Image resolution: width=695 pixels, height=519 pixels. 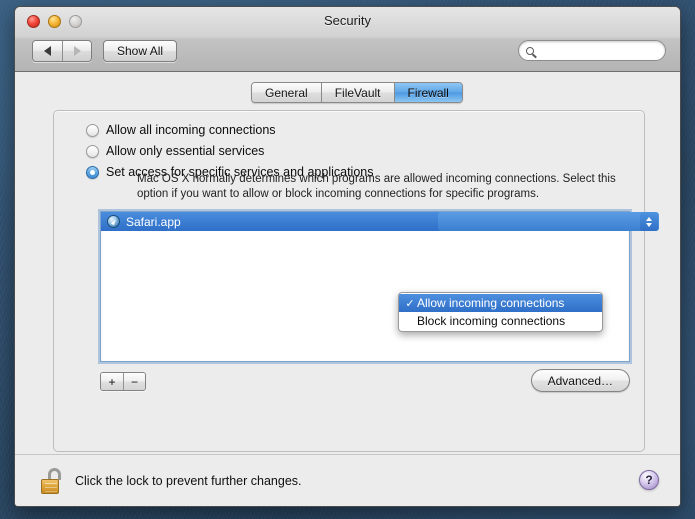 I want to click on navigation-segmented-control, so click(x=62, y=51).